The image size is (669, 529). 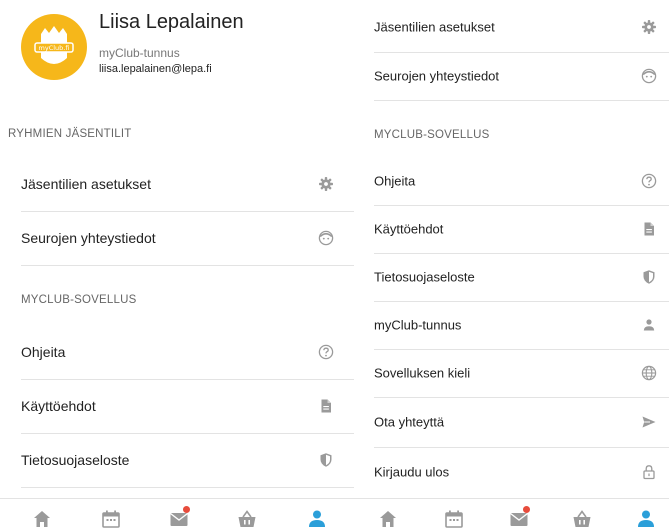 I want to click on club-logo-avatar: myClub.fi, so click(x=54, y=47).